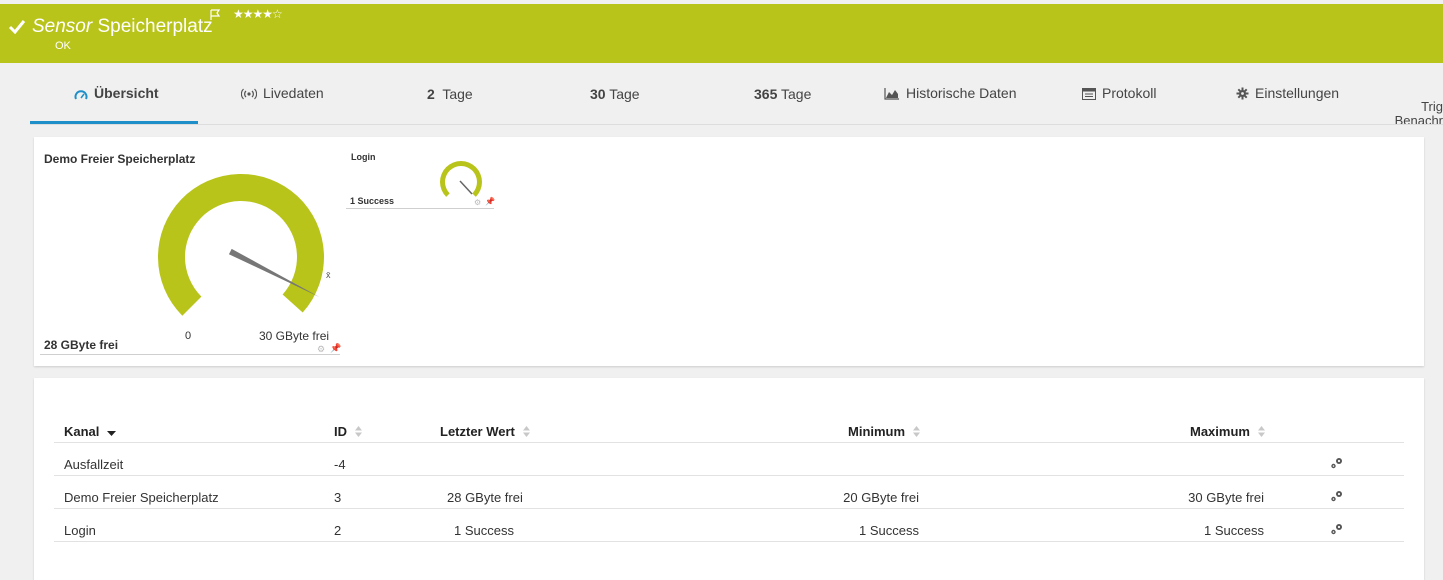 The image size is (1443, 580). What do you see at coordinates (80, 530) in the screenshot?
I see `cell-channel: Login` at bounding box center [80, 530].